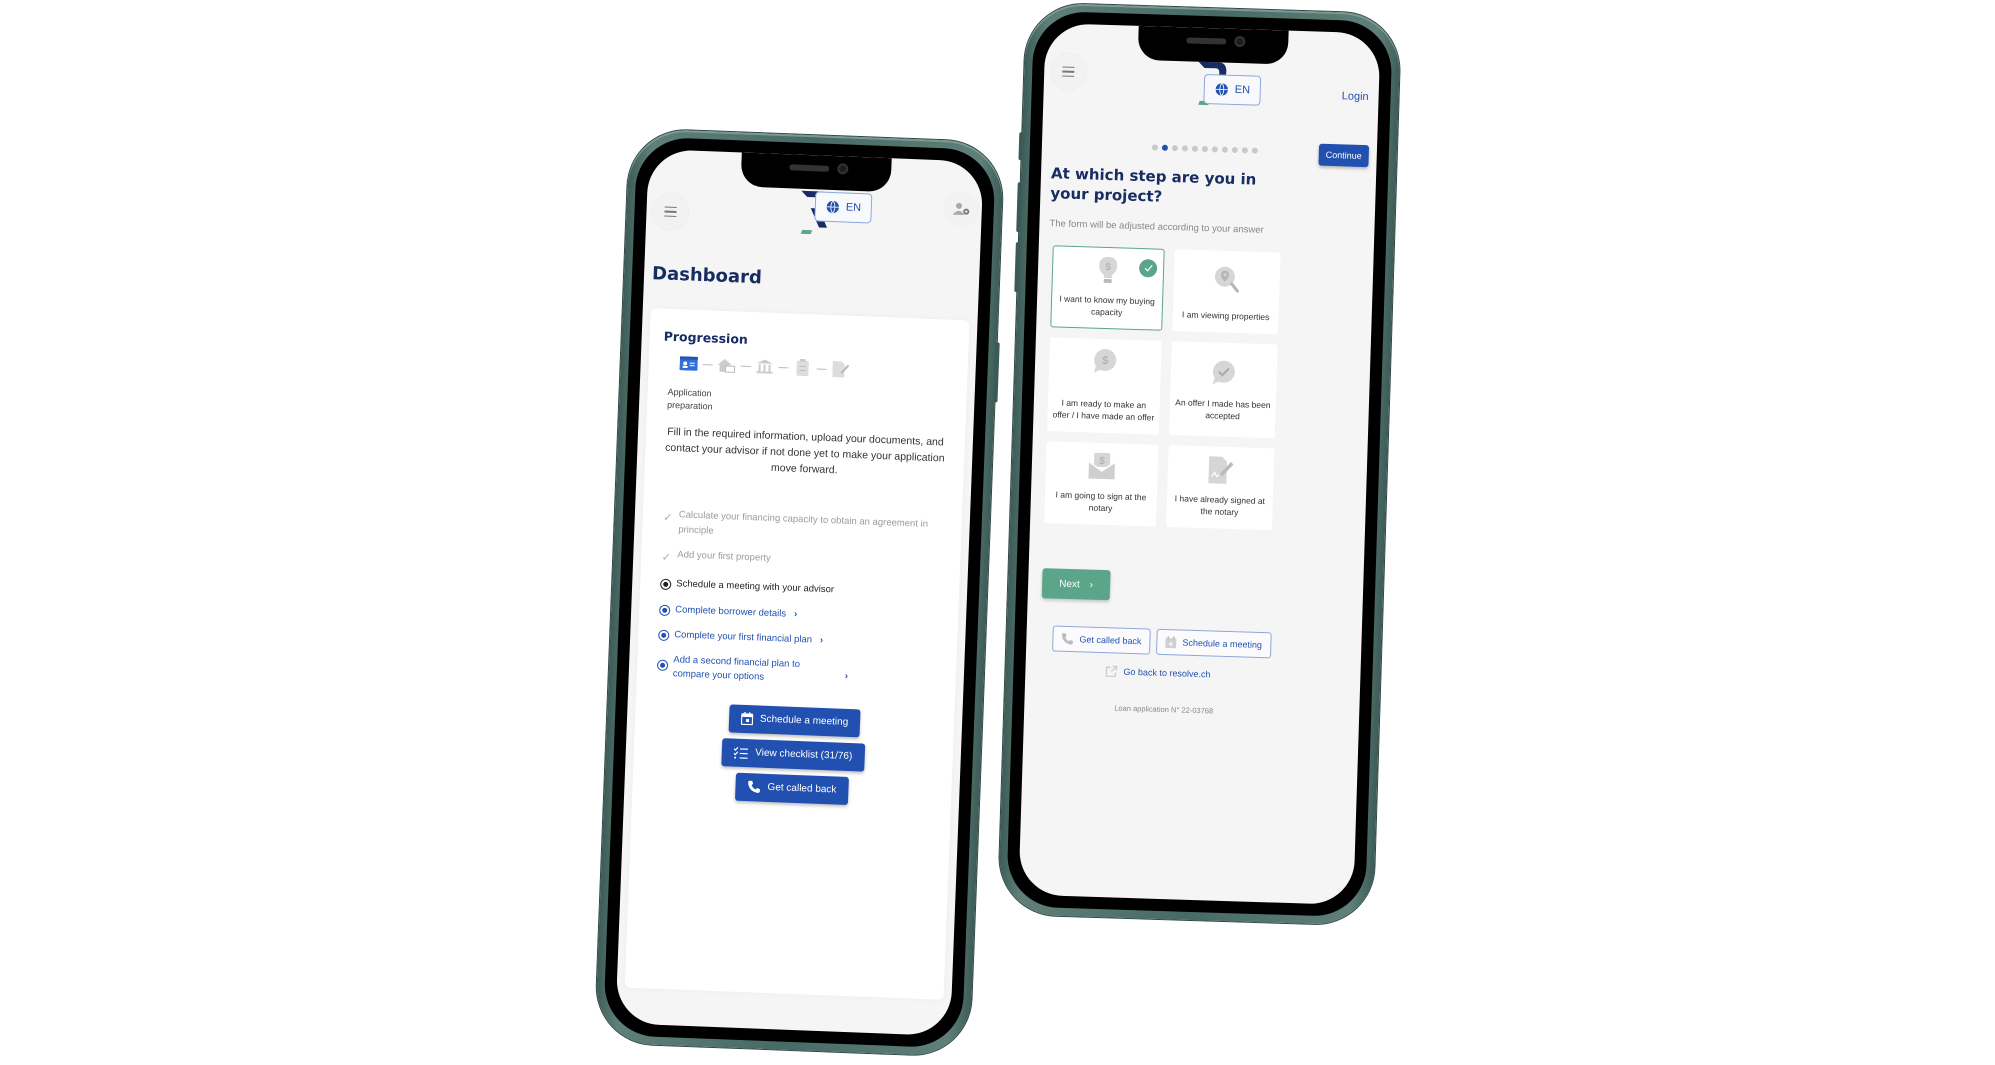 The height and width of the screenshot is (1065, 1995). Describe the element at coordinates (1164, 709) in the screenshot. I see `loan-application-number: Loan application N° 22-03768` at that location.